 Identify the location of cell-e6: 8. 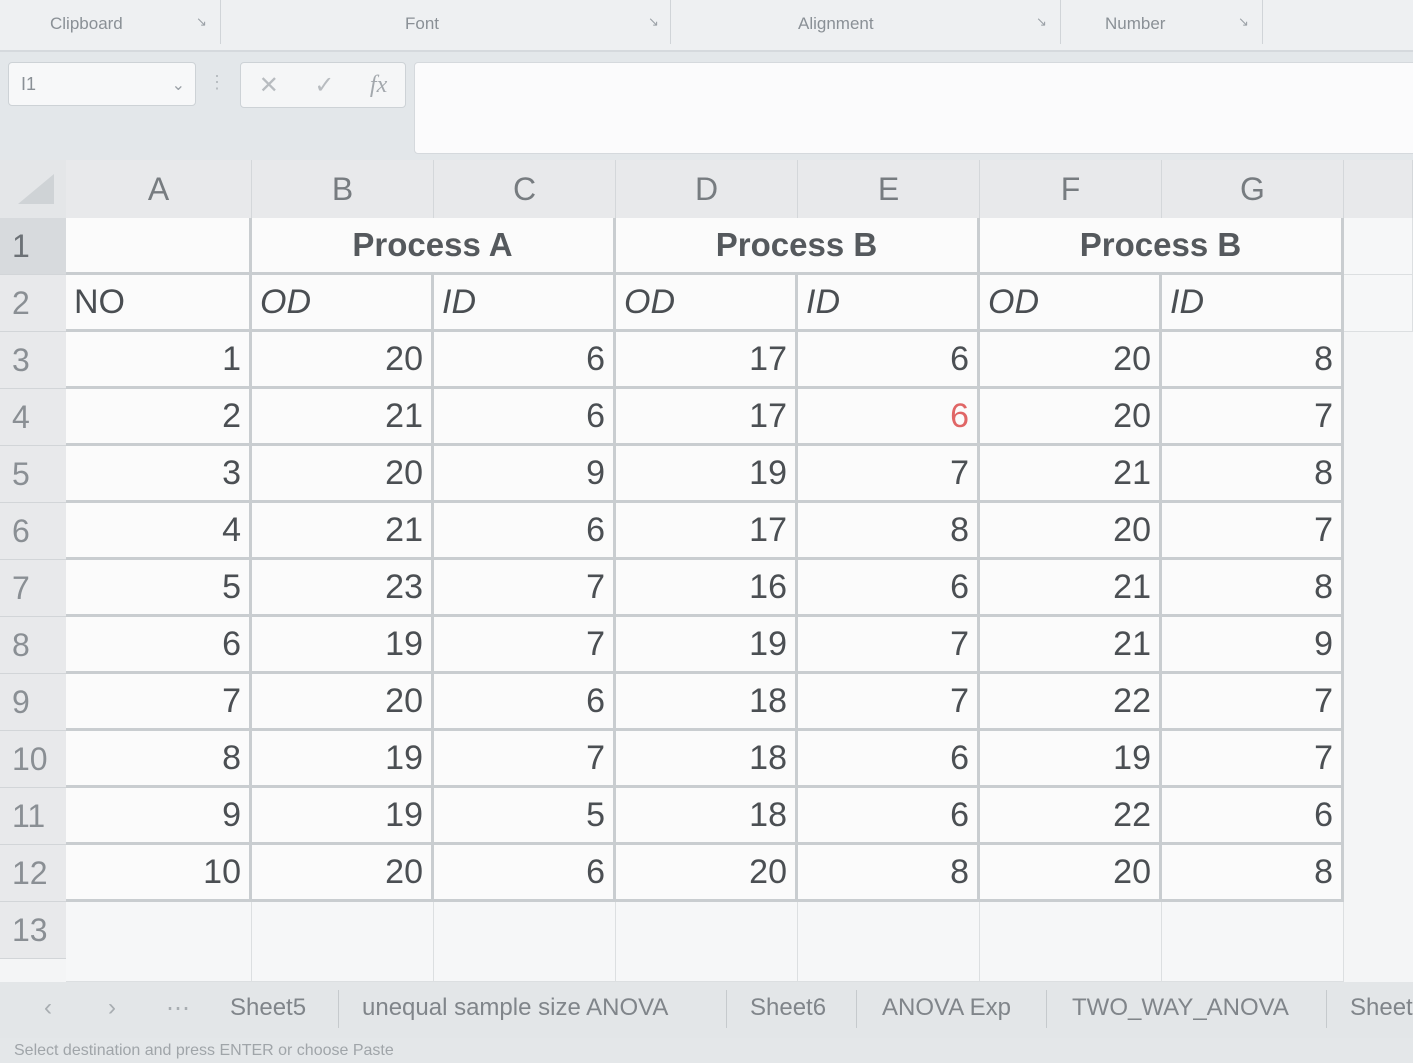
(889, 531).